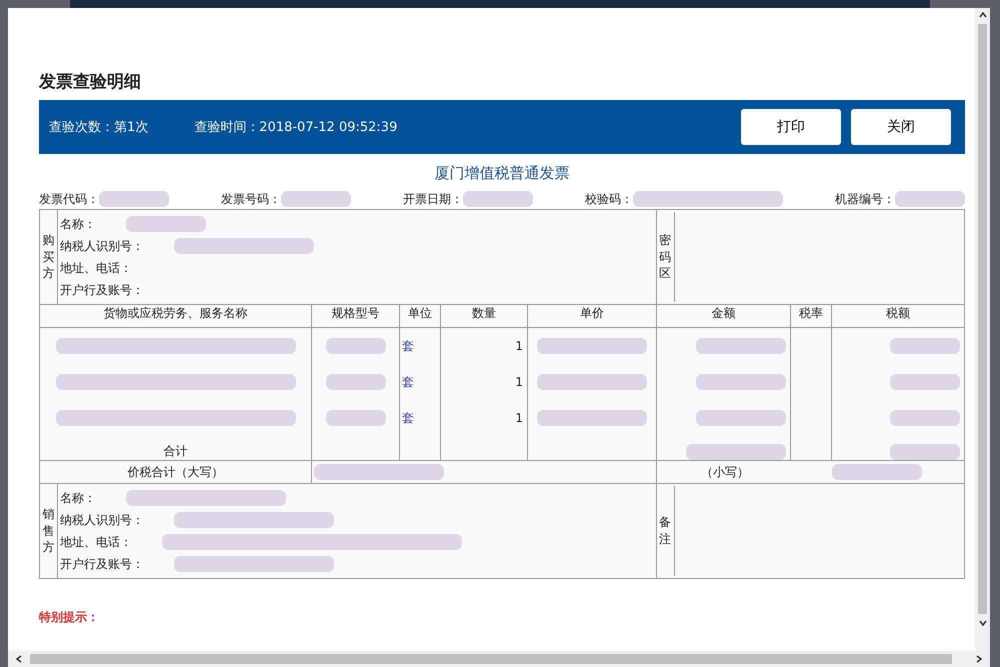 The height and width of the screenshot is (667, 1000). Describe the element at coordinates (666, 531) in the screenshot. I see `remark-label: 备注` at that location.